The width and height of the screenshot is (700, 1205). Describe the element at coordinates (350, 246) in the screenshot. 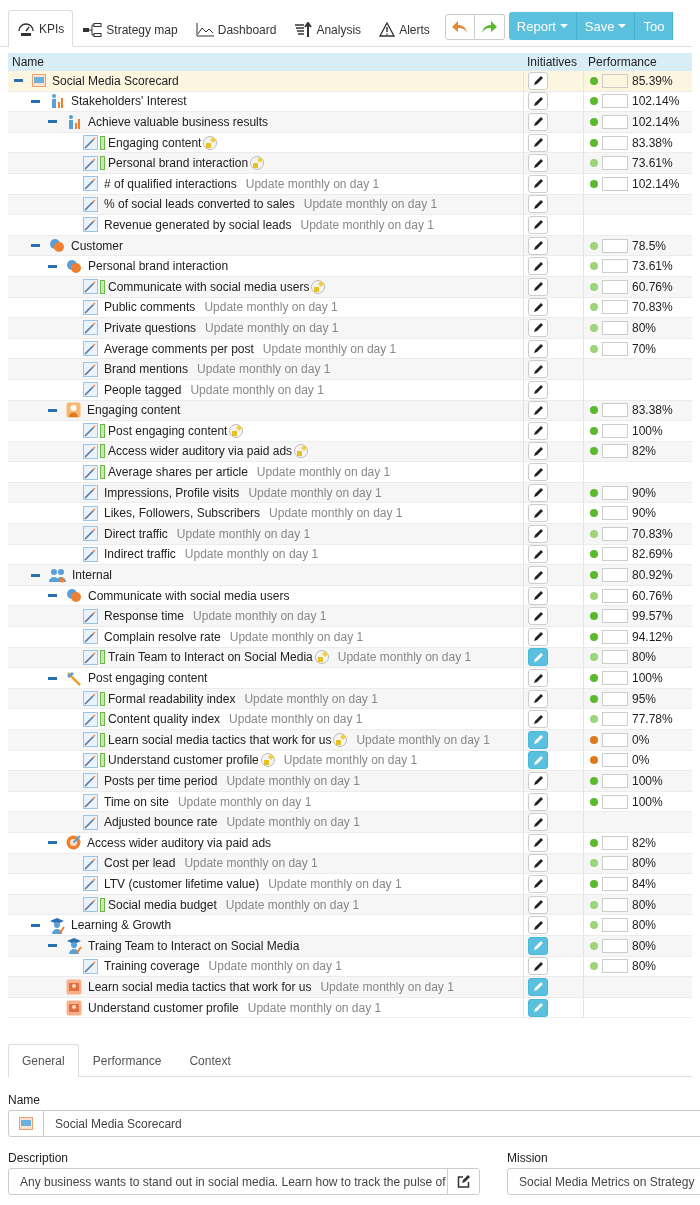

I see `tree-row: Customer 78.5%` at that location.